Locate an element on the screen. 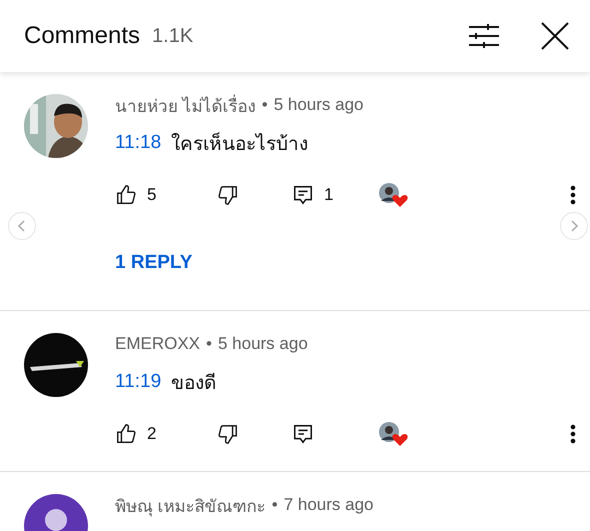  timestamp-link: 11:18 is located at coordinates (138, 143).